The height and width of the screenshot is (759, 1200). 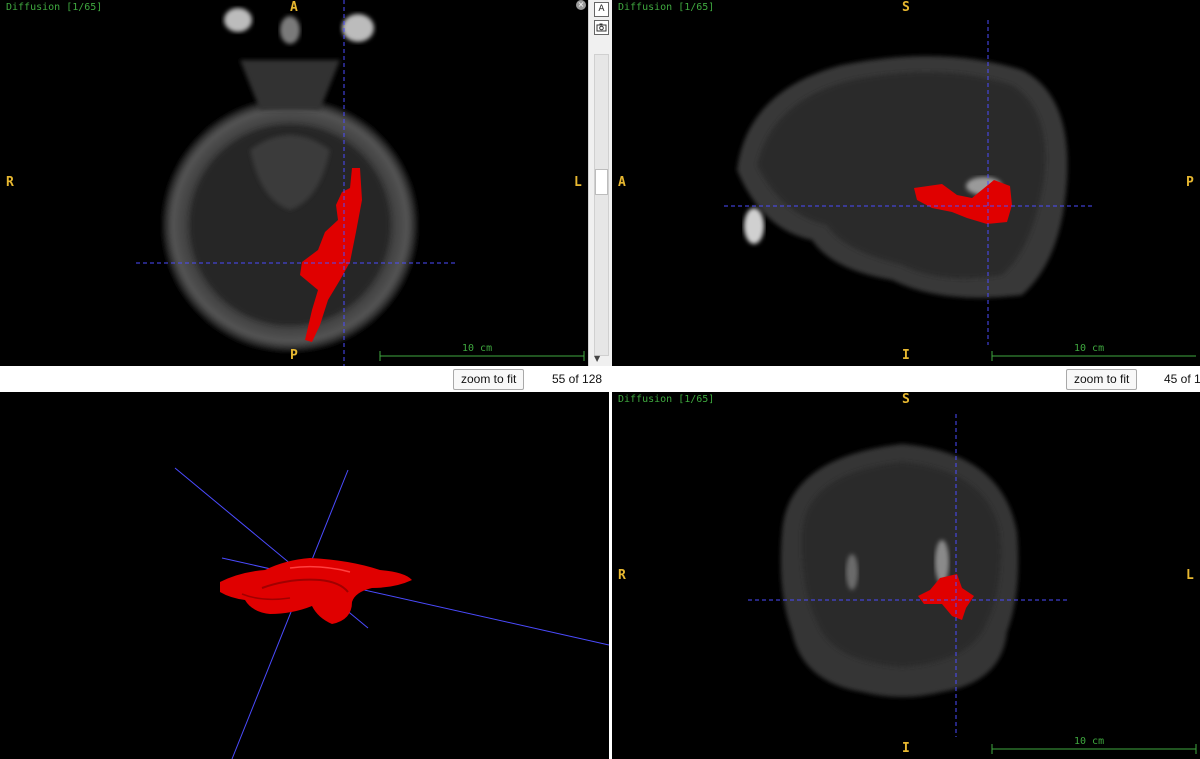 What do you see at coordinates (294, 7) in the screenshot?
I see `orientation-top: A` at bounding box center [294, 7].